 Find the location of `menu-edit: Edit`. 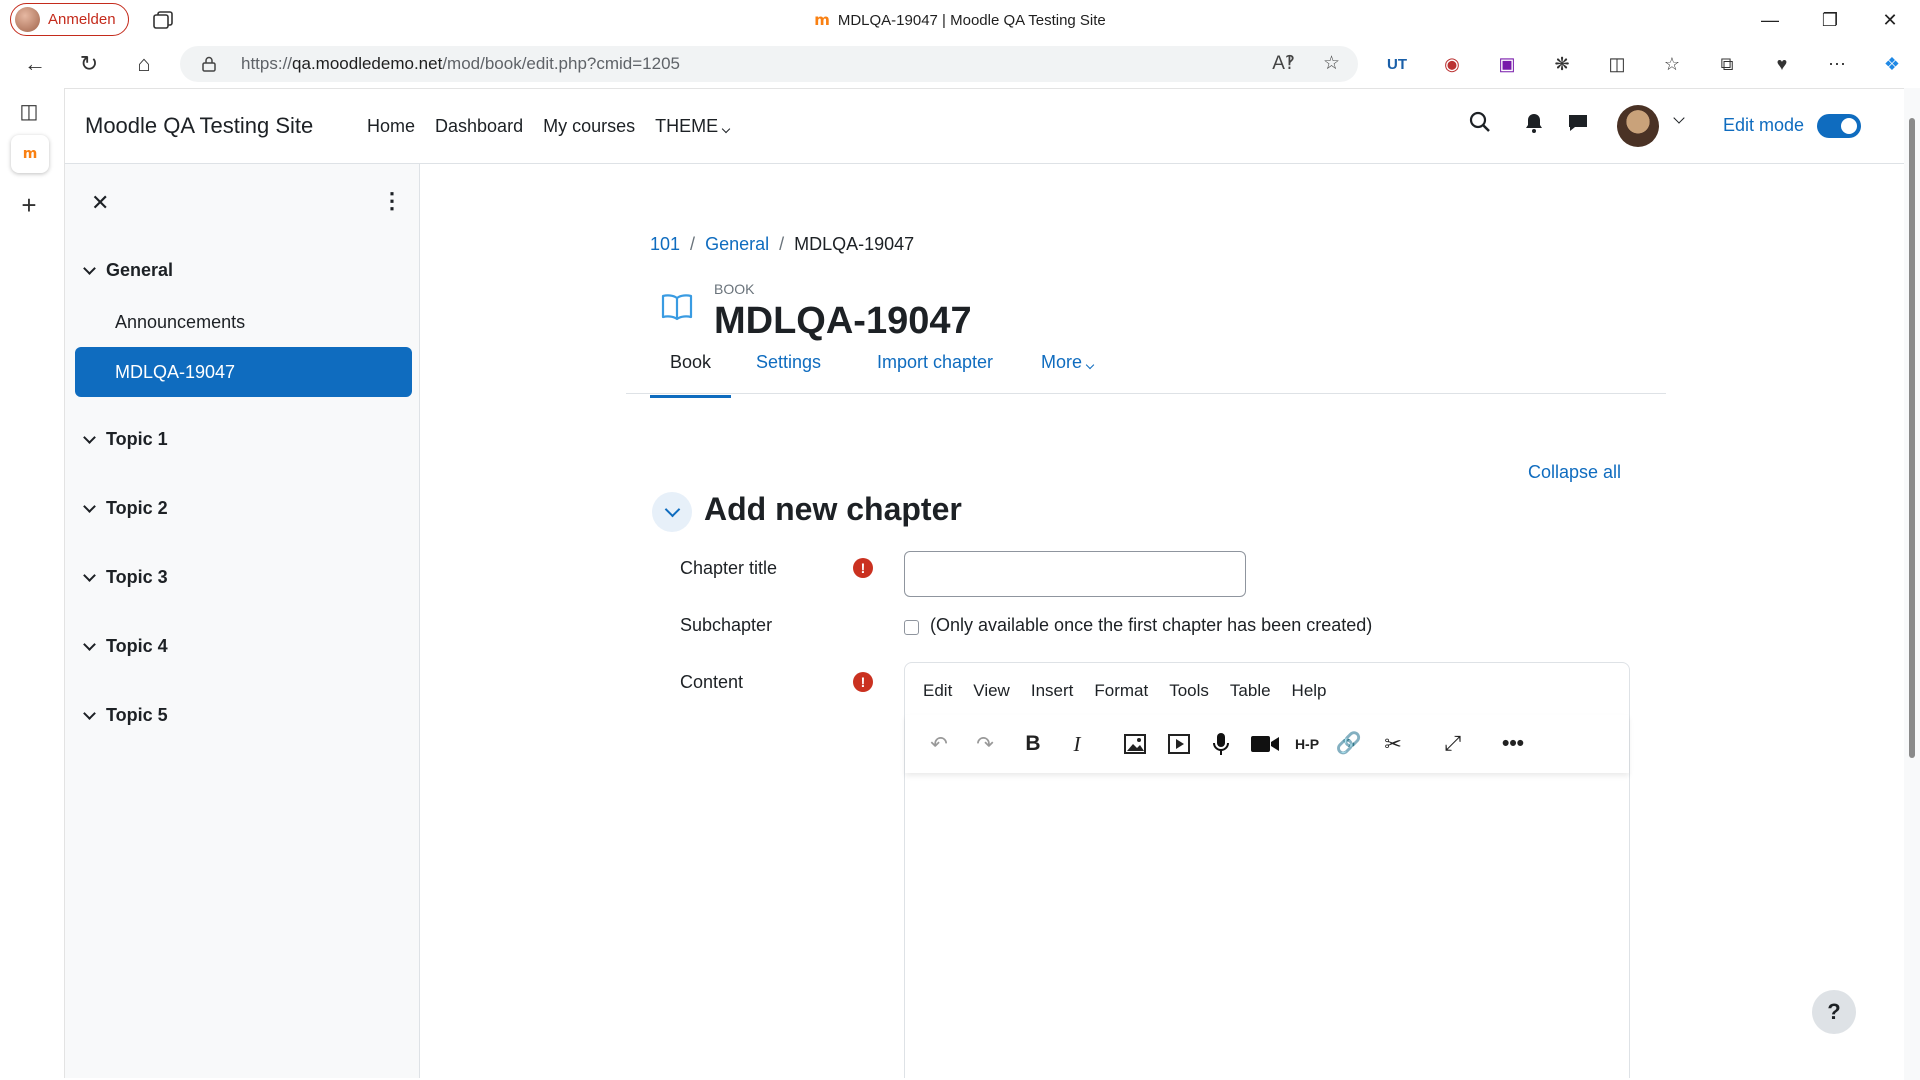

menu-edit: Edit is located at coordinates (937, 691).